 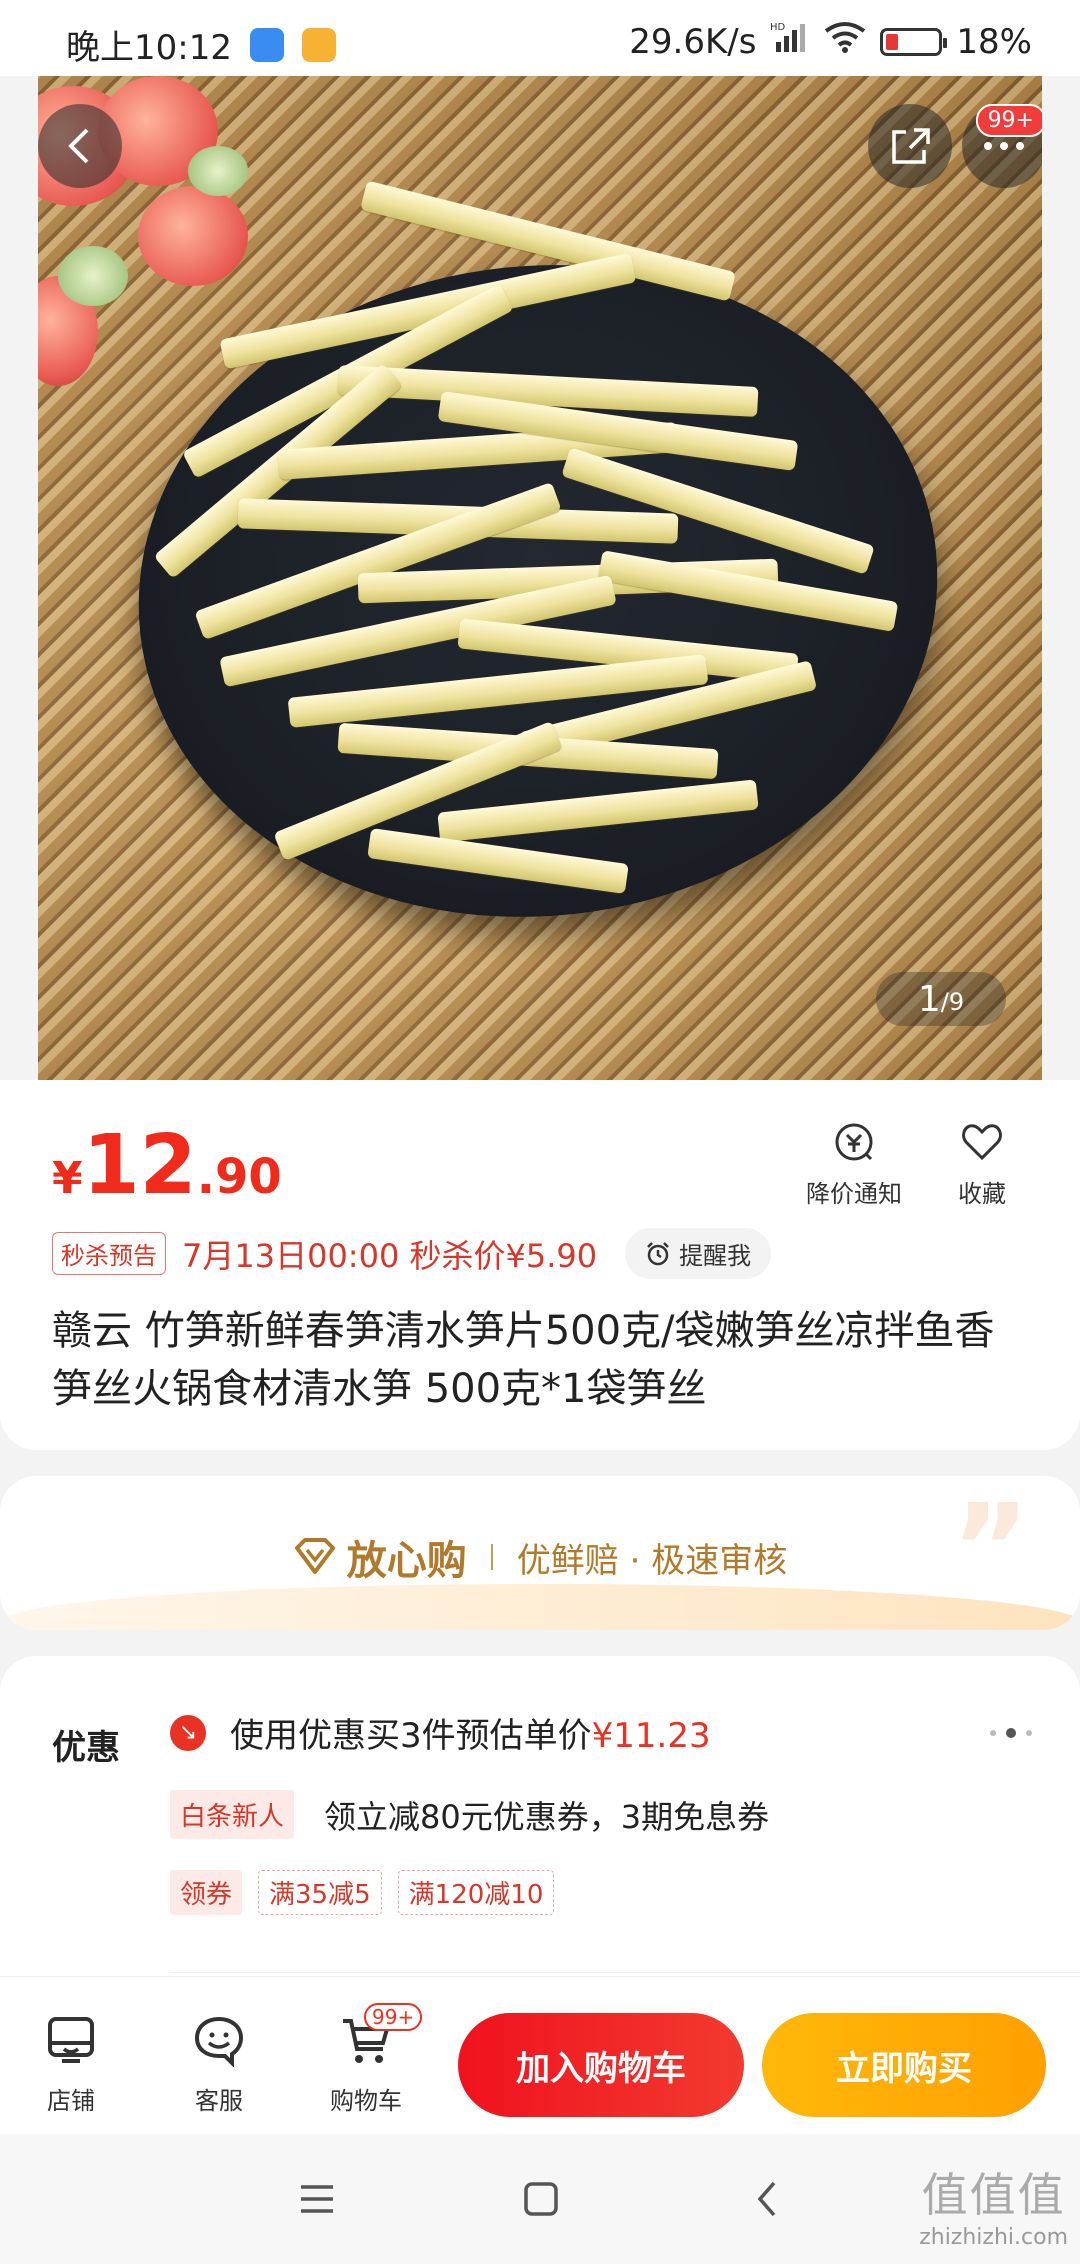 I want to click on price-alert-button: 降价通知, so click(x=854, y=1164).